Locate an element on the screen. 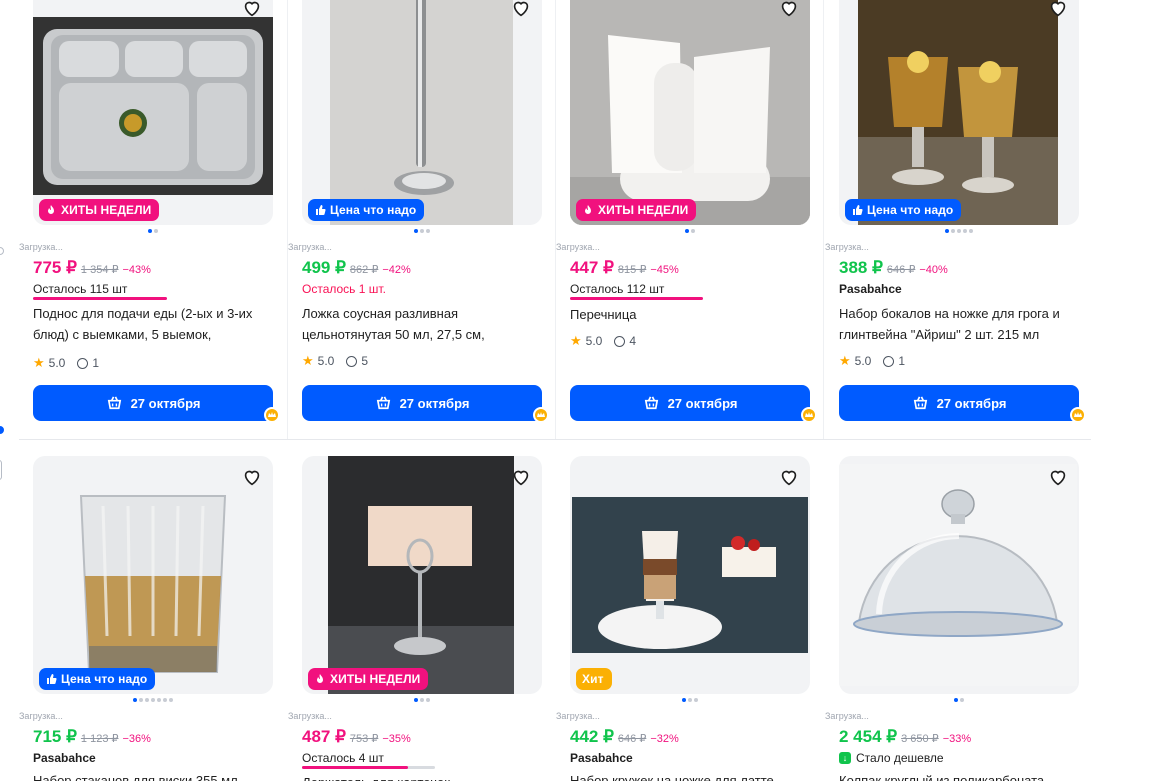 Image resolution: width=1152 pixels, height=781 pixels. badge-label: ХИТЫ НЕДЕЛИ is located at coordinates (643, 210).